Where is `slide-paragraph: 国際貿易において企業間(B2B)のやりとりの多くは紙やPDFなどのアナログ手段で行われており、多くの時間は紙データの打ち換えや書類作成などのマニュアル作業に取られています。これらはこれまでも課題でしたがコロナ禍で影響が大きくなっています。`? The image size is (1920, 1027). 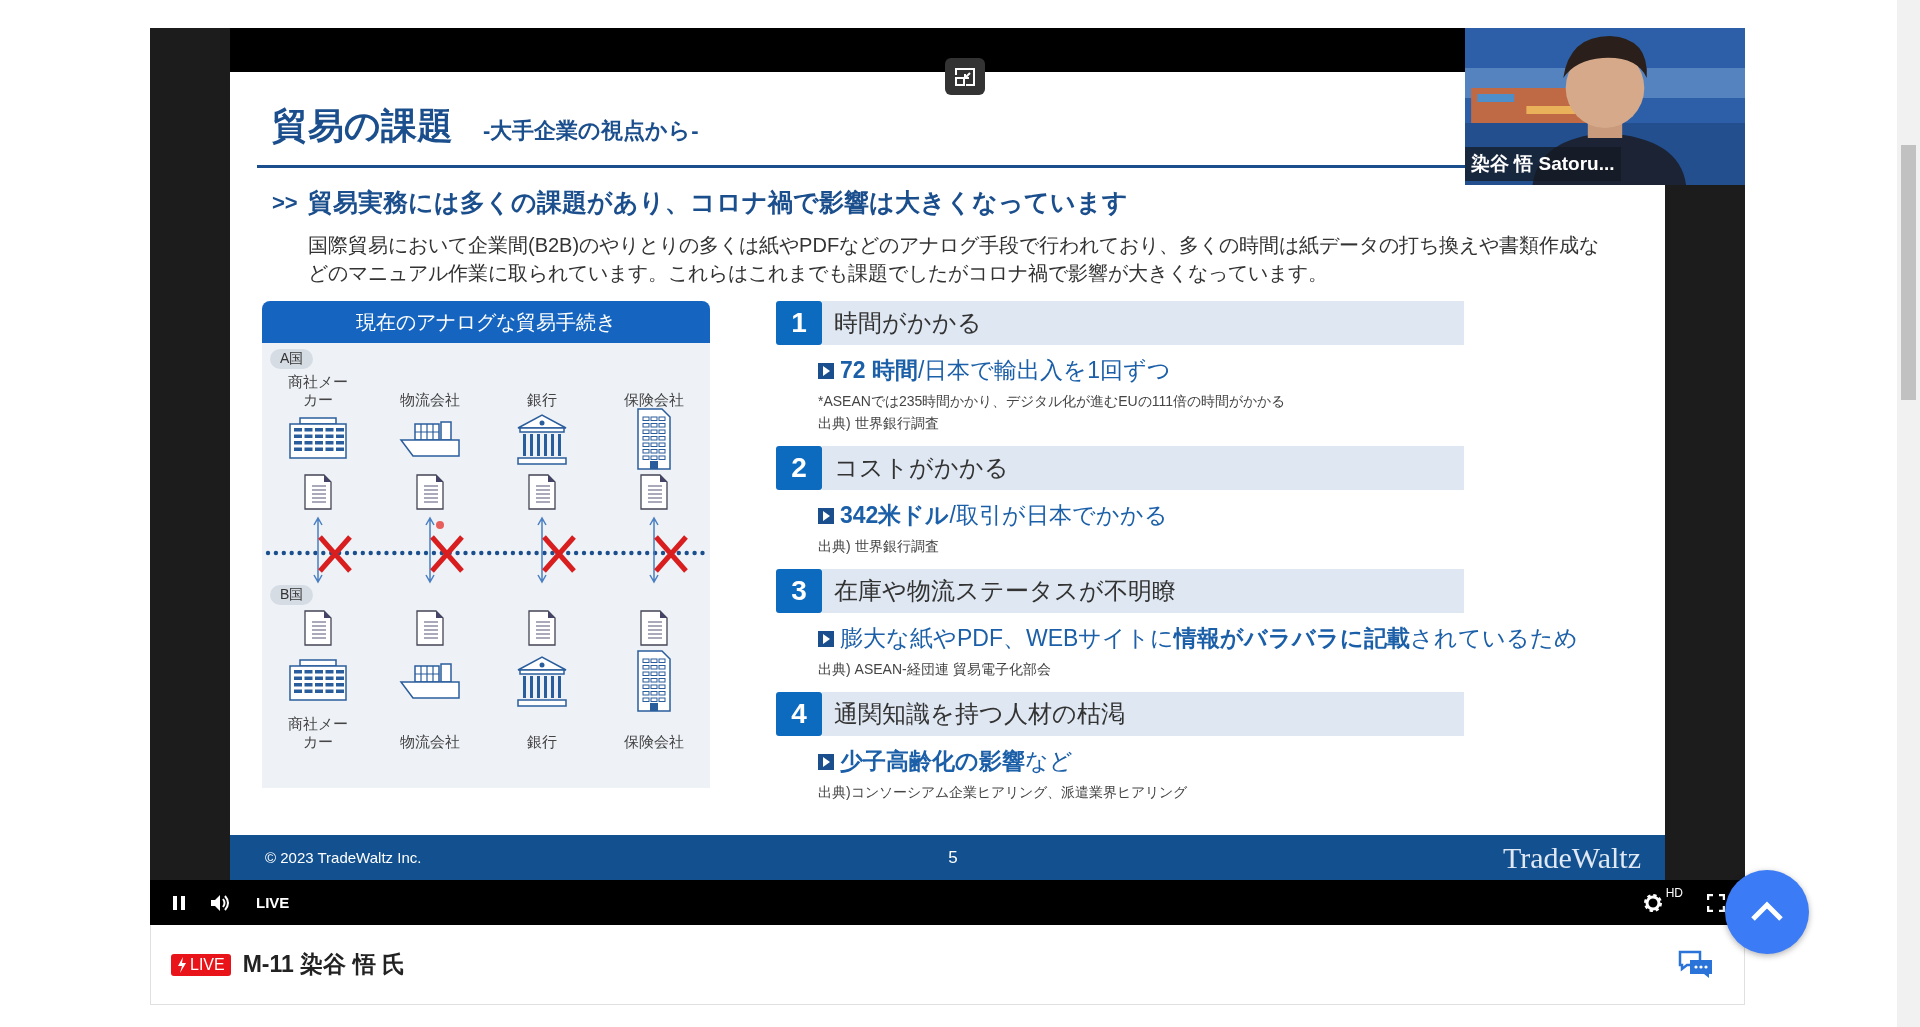 slide-paragraph: 国際貿易において企業間(B2B)のやりとりの多くは紙やPDFなどのアナログ手段で行われており、多くの時間は紙データの打ち換えや書類作成などのマニュアル作業に取られています。これらはこれまでも課題でしたがコロナ禍で影響が大きくなっています。 is located at coordinates (954, 259).